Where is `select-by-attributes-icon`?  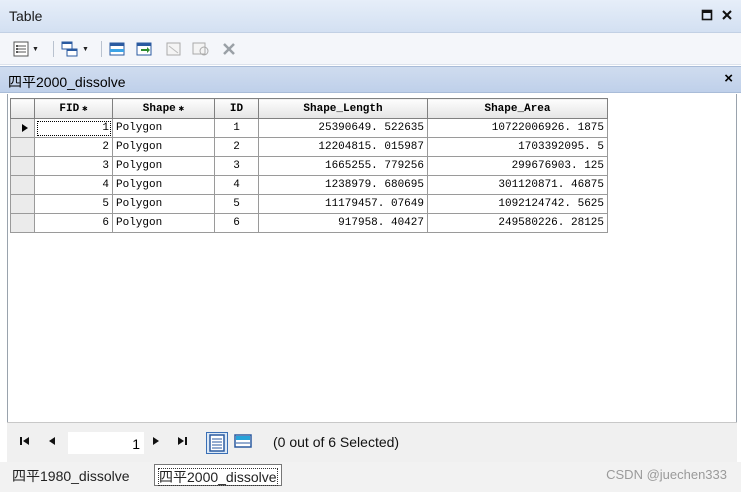 select-by-attributes-icon is located at coordinates (117, 49).